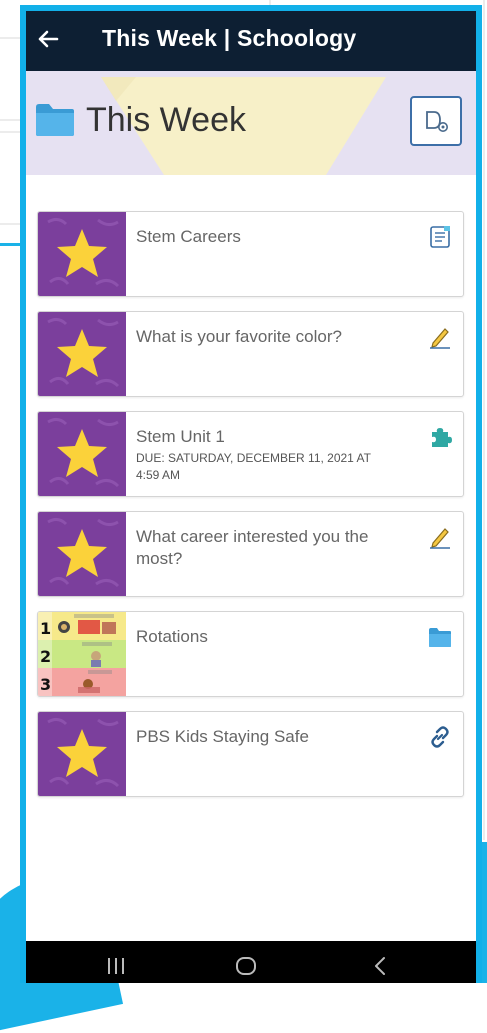  I want to click on list-item: 1 2 3 Rotations, so click(250, 654).